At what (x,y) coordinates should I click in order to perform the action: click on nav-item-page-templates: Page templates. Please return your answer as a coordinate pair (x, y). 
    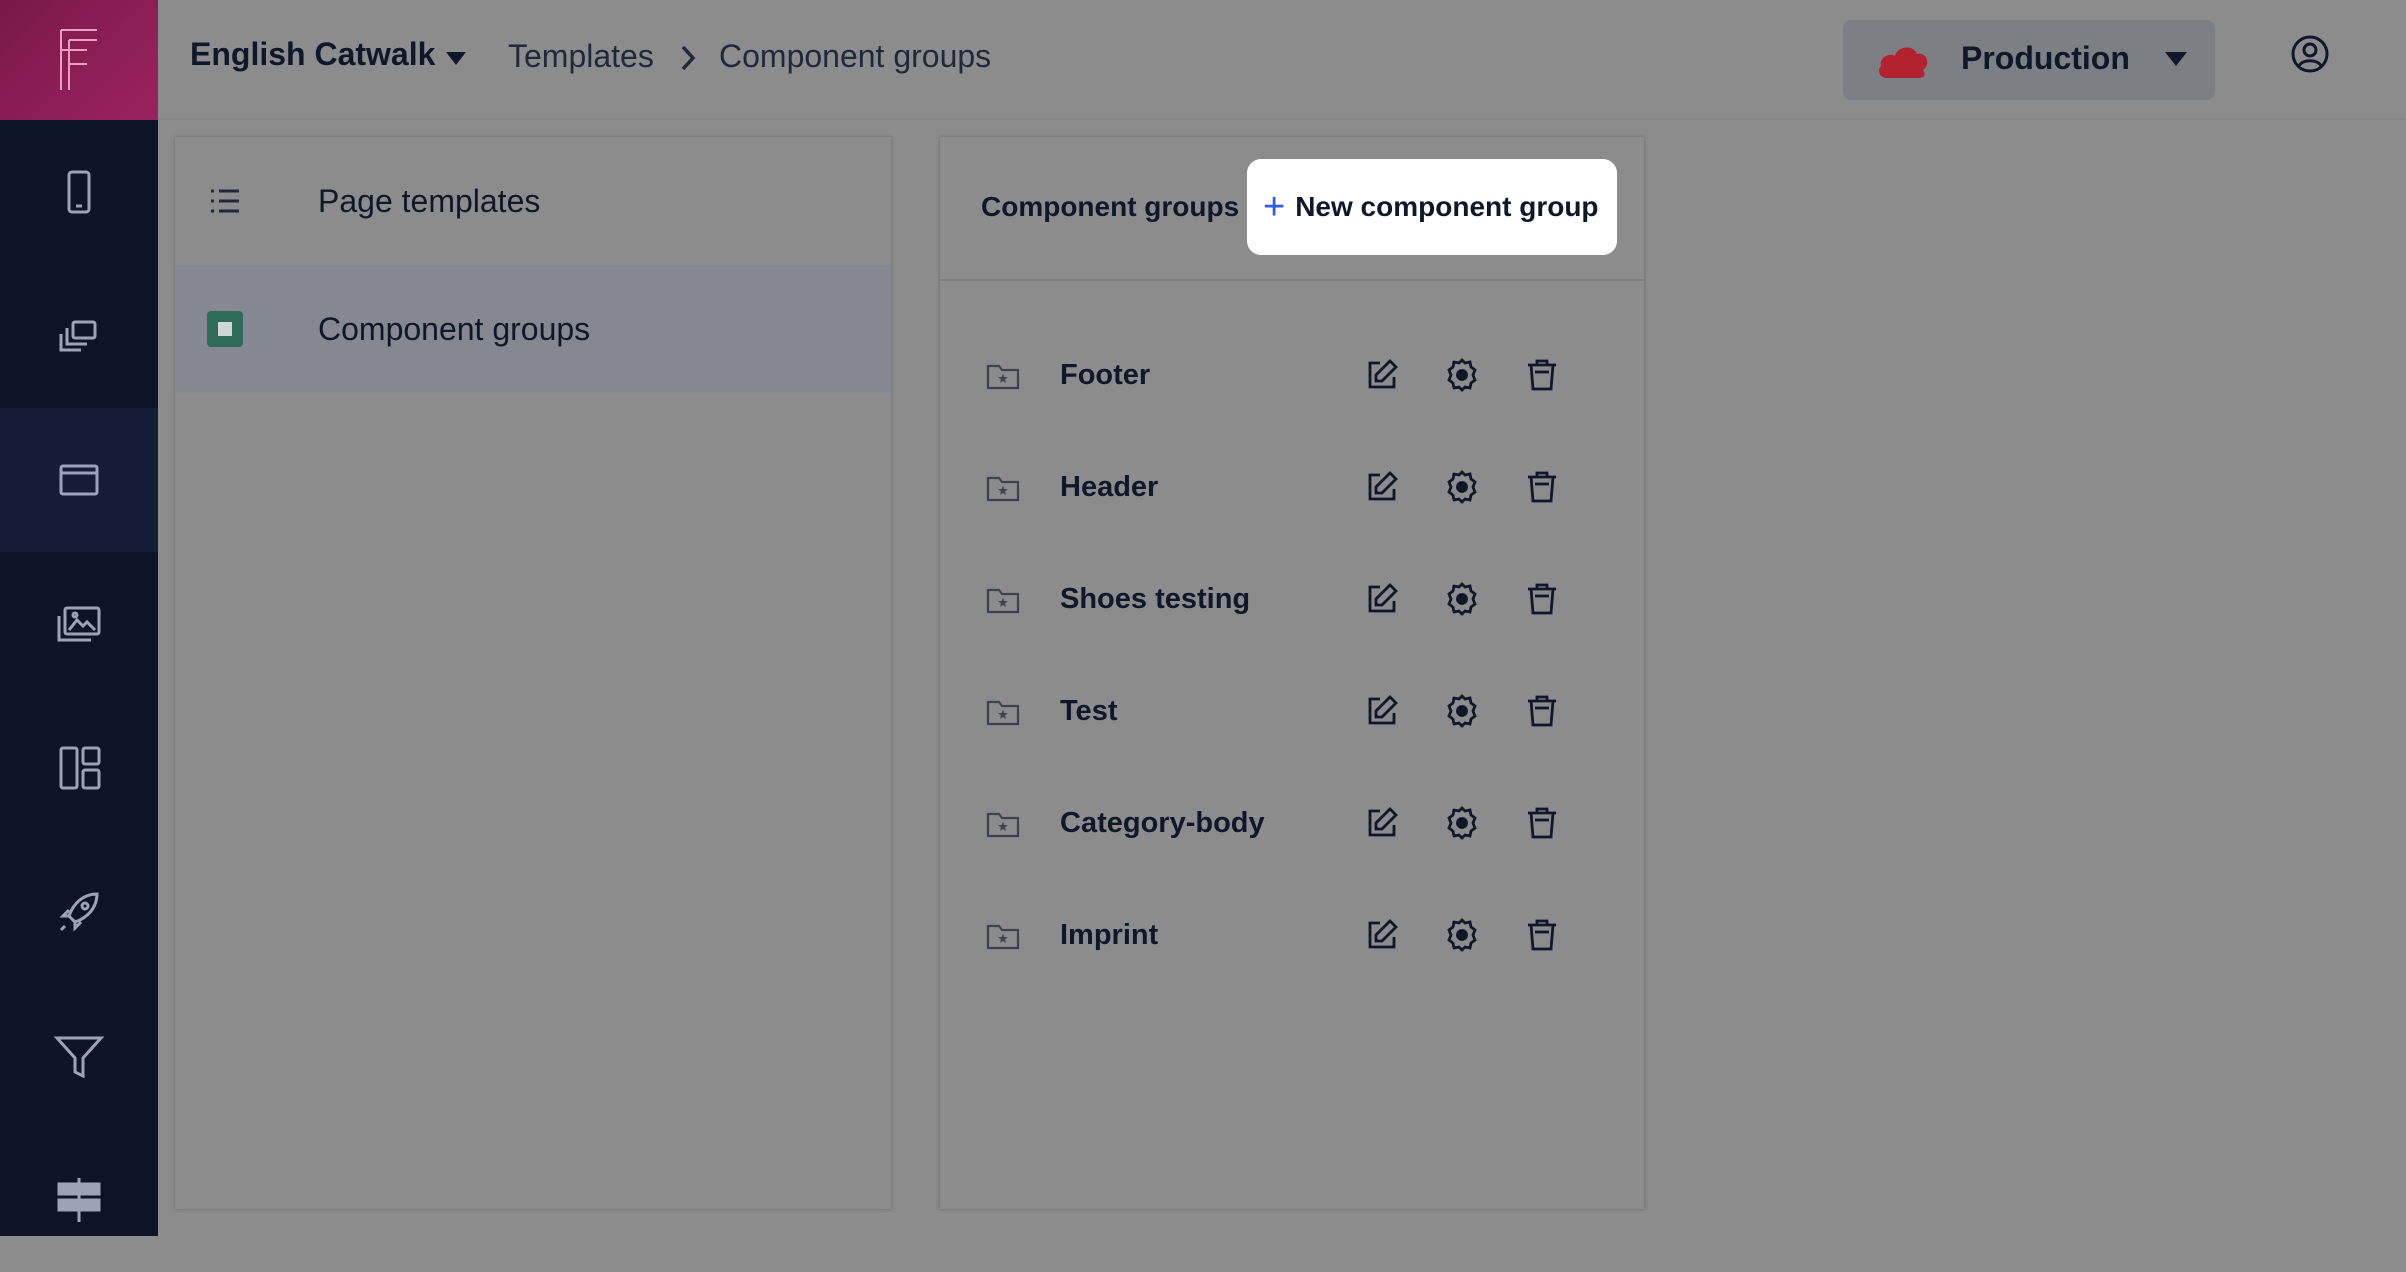
    Looking at the image, I should click on (533, 201).